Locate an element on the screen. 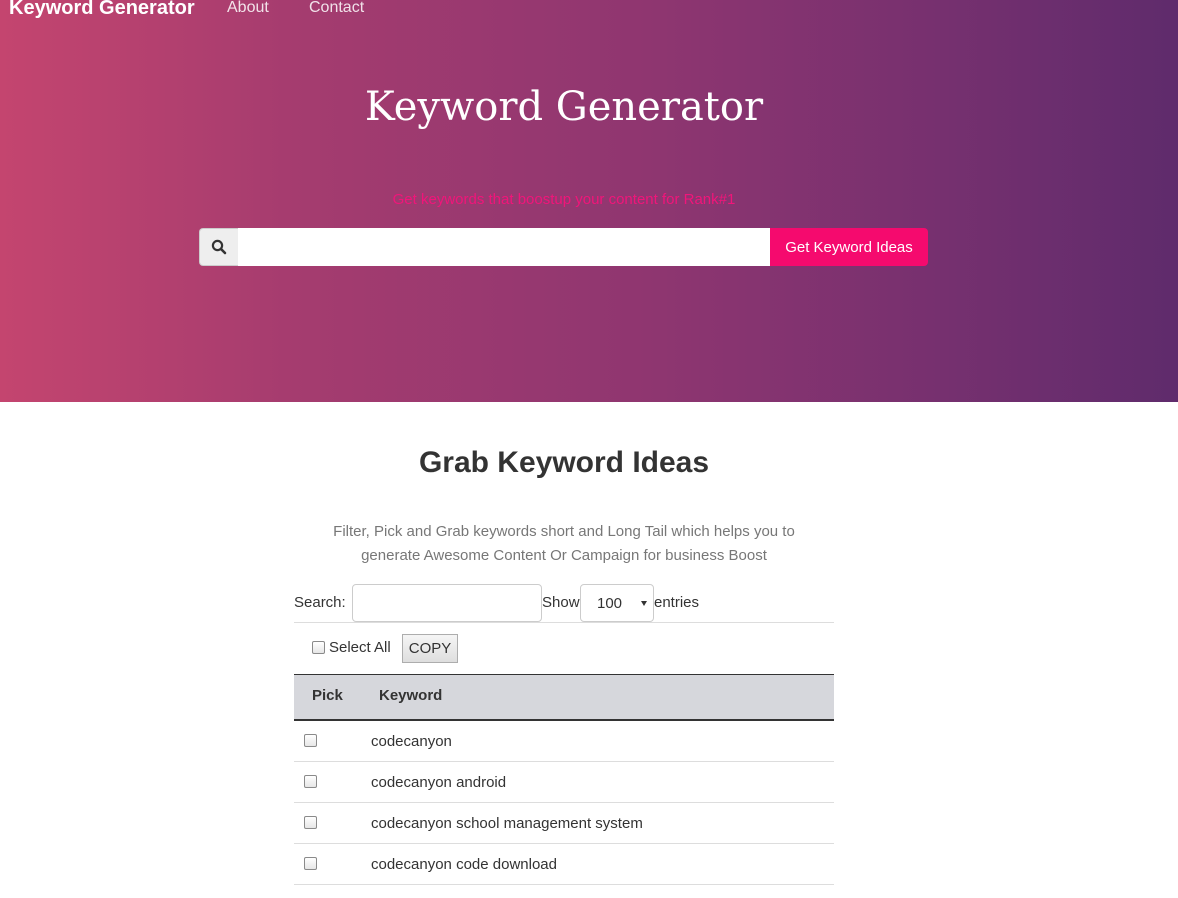  select-all-label: Select All is located at coordinates (360, 647).